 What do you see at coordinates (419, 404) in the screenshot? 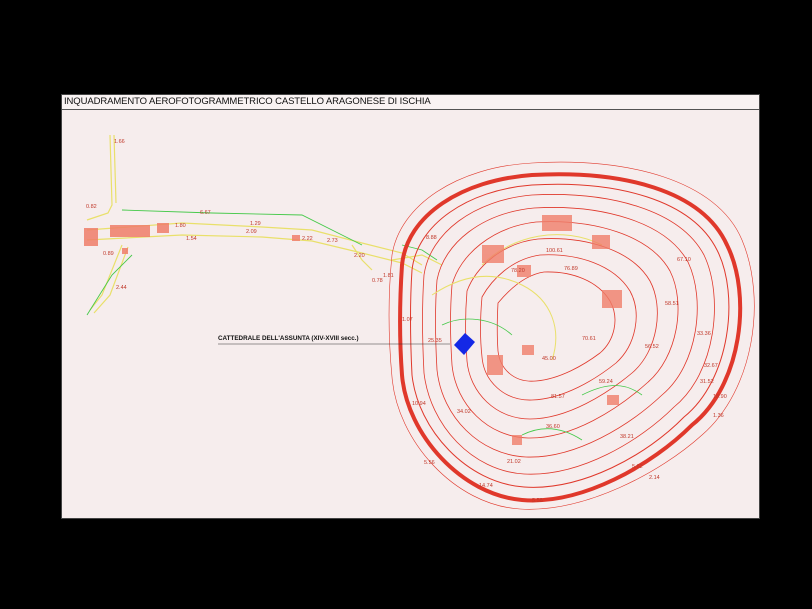
I see `elev-label: 10.94` at bounding box center [419, 404].